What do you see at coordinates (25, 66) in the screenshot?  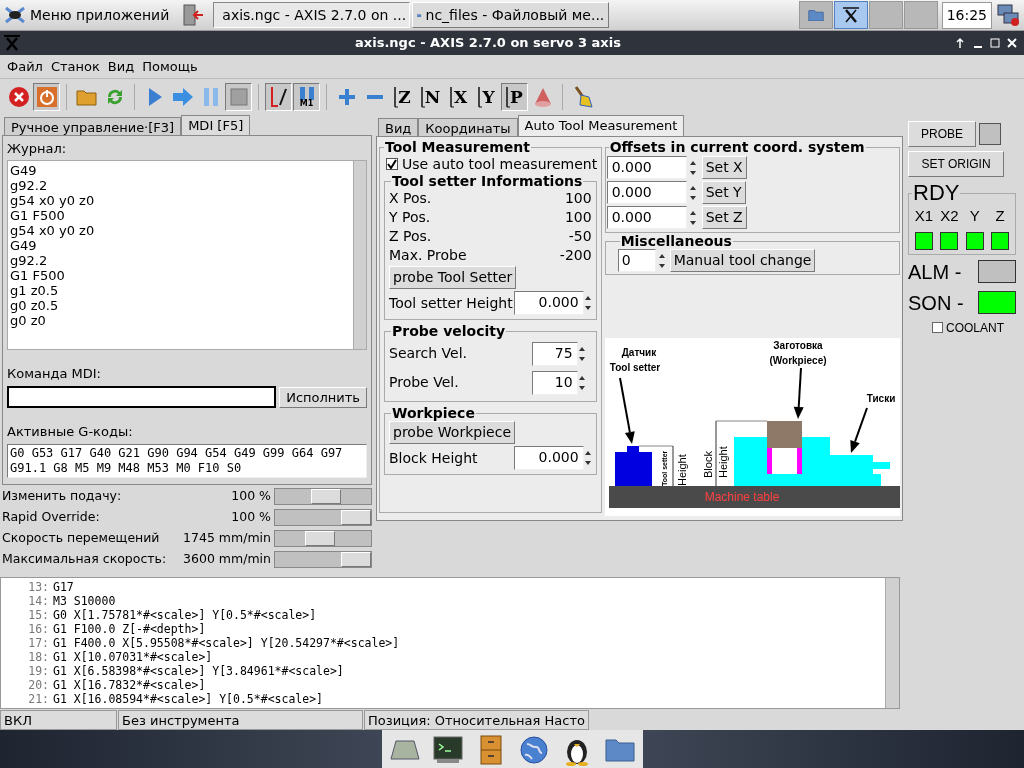 I see `menu-item: Файл` at bounding box center [25, 66].